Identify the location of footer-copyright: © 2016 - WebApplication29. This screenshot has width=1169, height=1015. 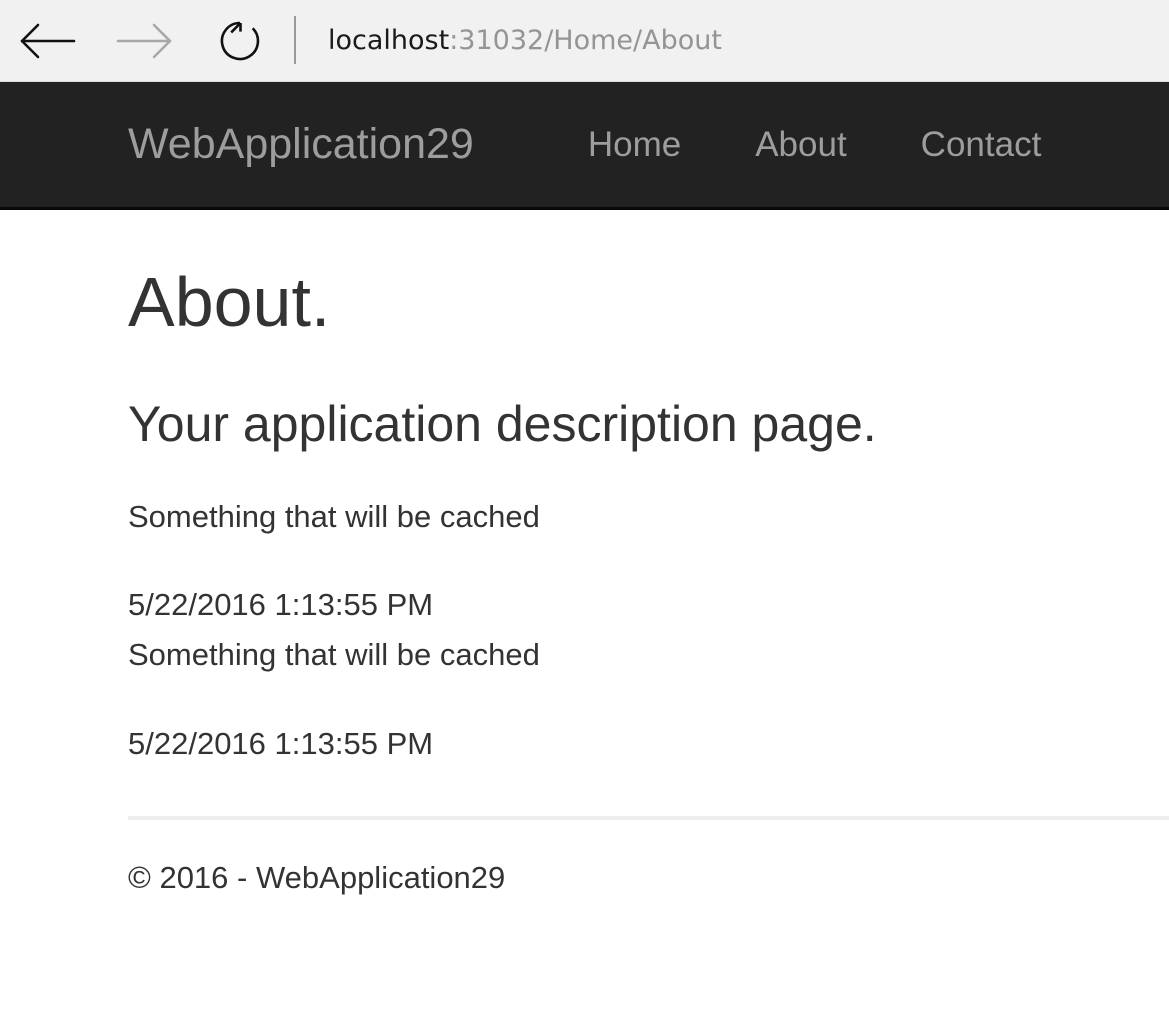
(317, 877).